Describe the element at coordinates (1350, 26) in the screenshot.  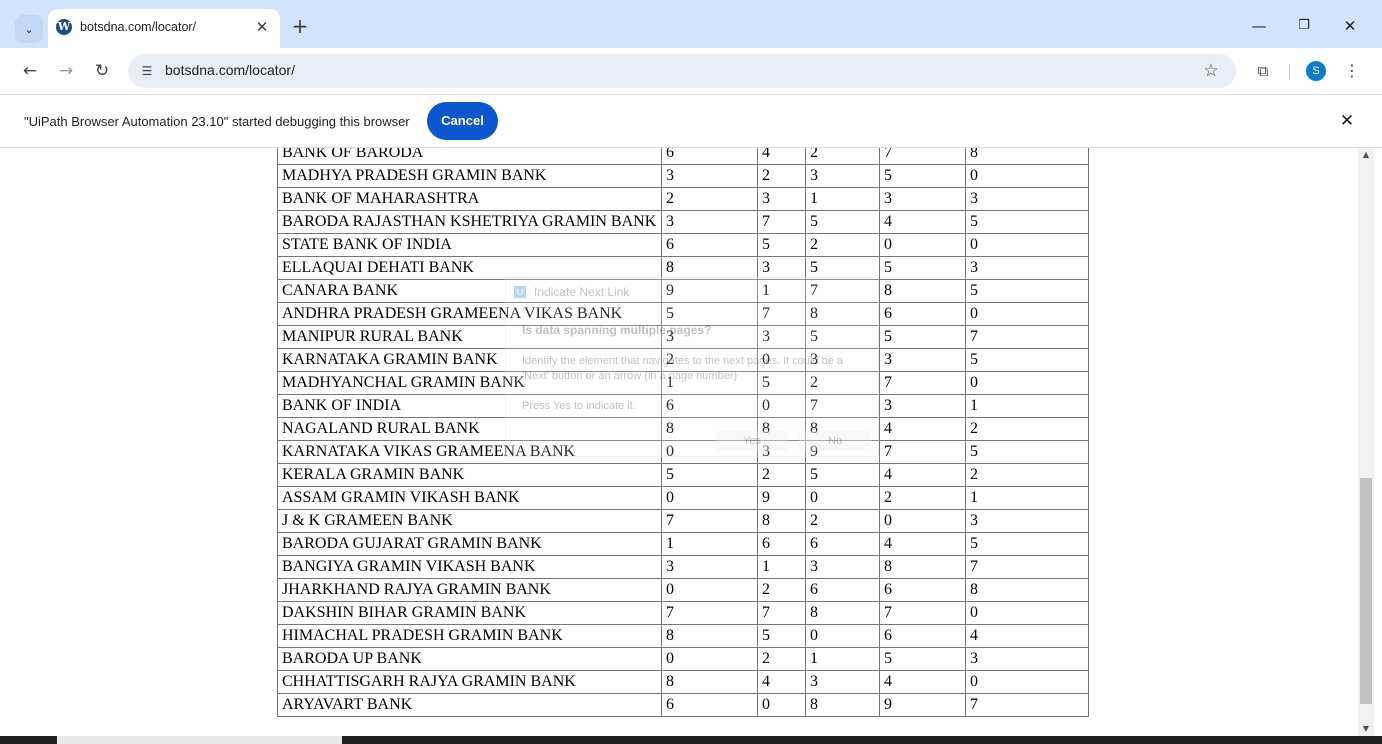
I see `window-close-icon: ✕` at that location.